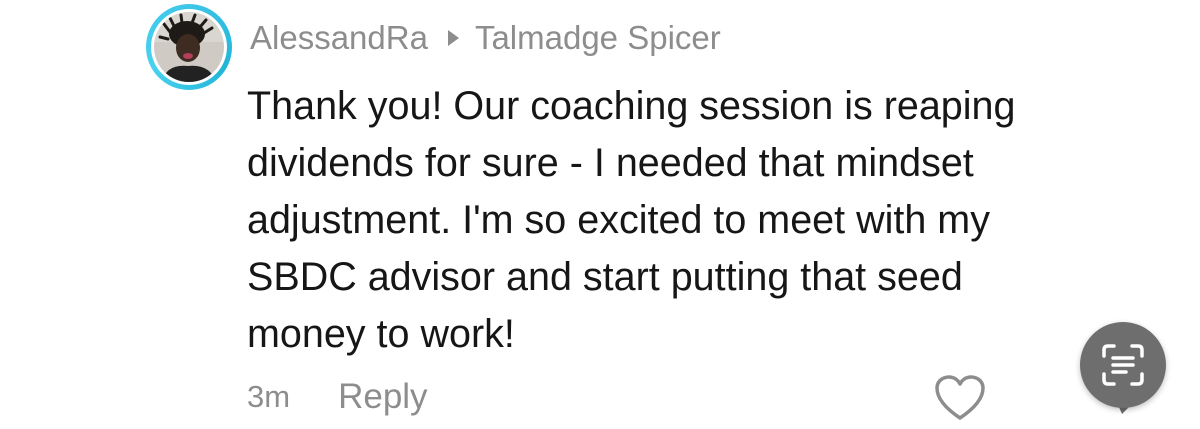 The height and width of the screenshot is (429, 1200). What do you see at coordinates (453, 38) in the screenshot?
I see `reply-arrow-icon` at bounding box center [453, 38].